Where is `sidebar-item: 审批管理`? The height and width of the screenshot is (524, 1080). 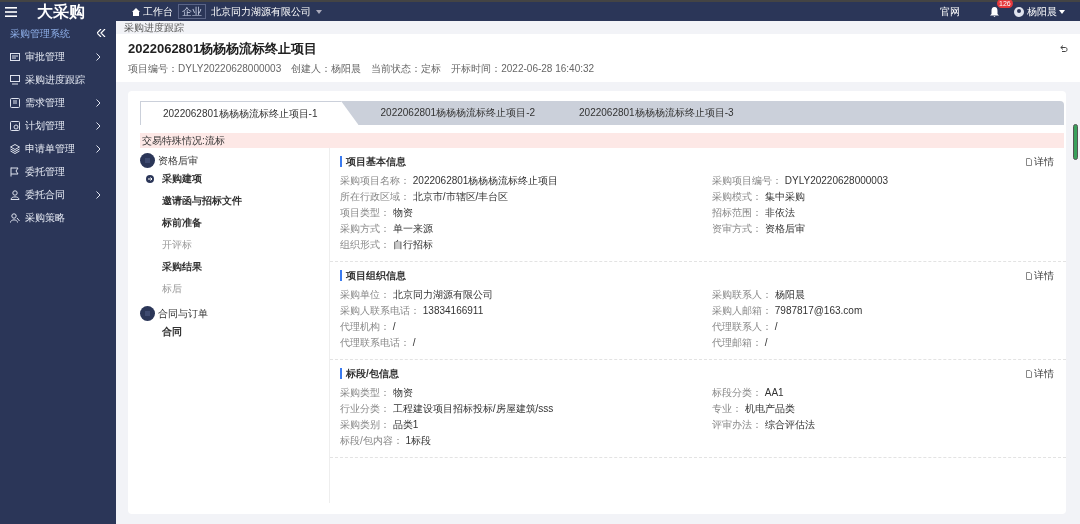
sidebar-item: 审批管理 is located at coordinates (60, 56).